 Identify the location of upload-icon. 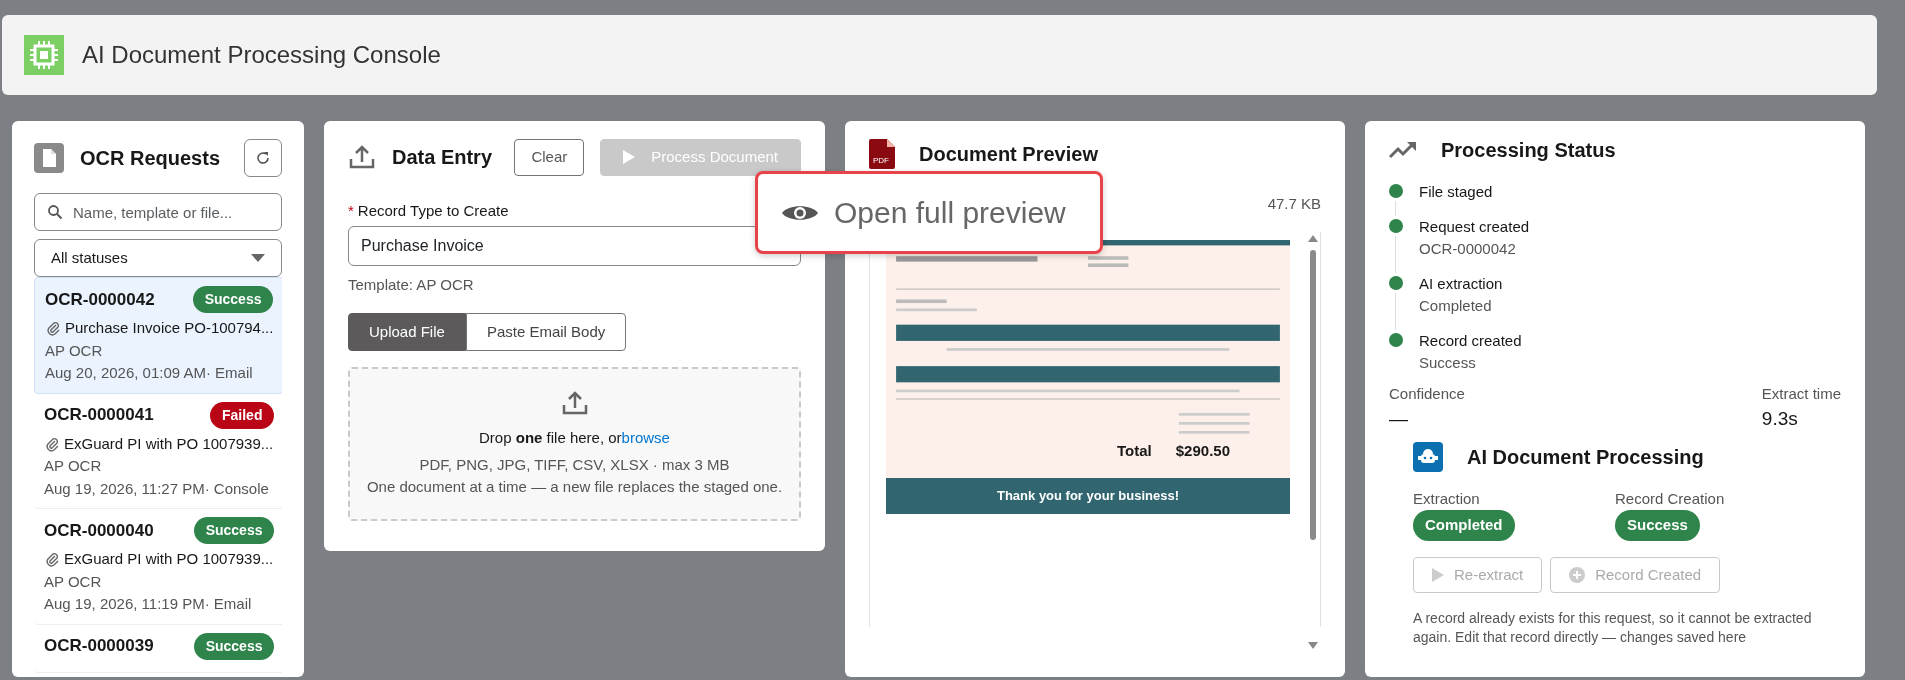
(574, 403).